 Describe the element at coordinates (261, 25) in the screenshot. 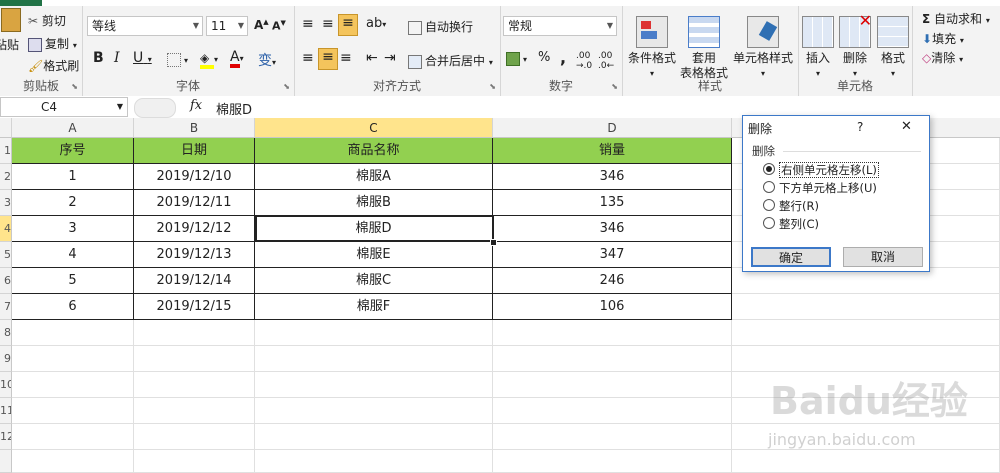

I see `grow-font-button: A▲` at that location.